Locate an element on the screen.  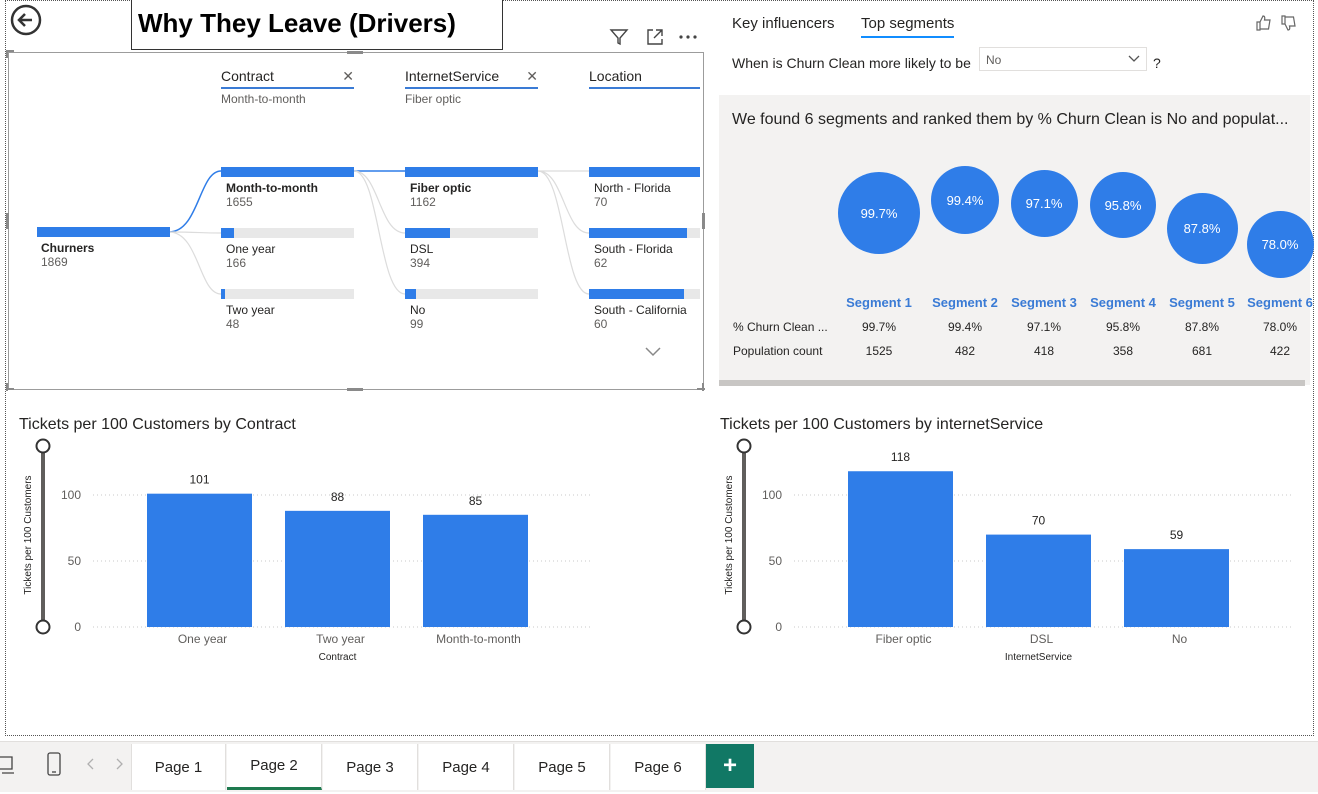
x-tick-label: DSL is located at coordinates (1042, 639).